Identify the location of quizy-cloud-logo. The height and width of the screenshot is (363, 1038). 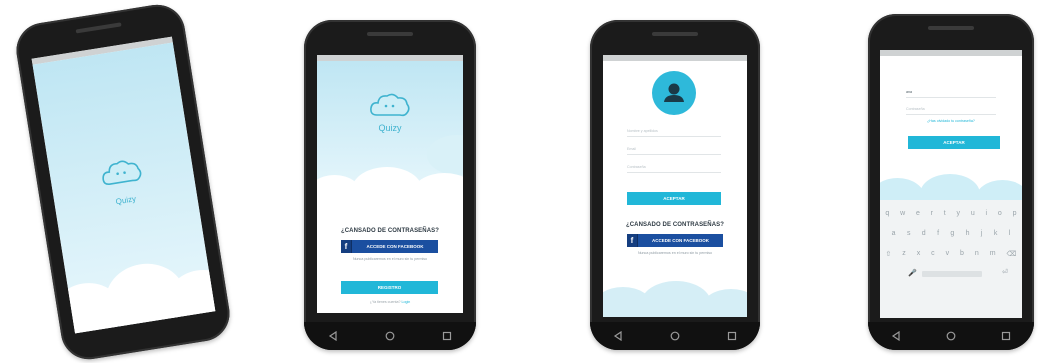
(390, 105).